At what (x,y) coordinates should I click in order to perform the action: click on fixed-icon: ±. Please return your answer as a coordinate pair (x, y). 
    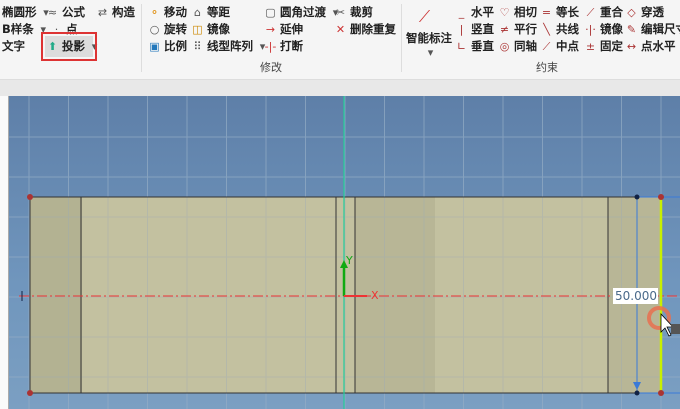
    Looking at the image, I should click on (590, 46).